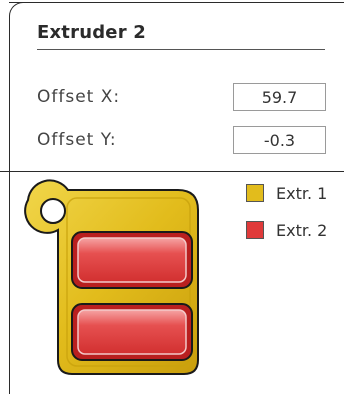 The width and height of the screenshot is (344, 394). Describe the element at coordinates (302, 230) in the screenshot. I see `legend-label-extr-2: Extr. 2` at that location.